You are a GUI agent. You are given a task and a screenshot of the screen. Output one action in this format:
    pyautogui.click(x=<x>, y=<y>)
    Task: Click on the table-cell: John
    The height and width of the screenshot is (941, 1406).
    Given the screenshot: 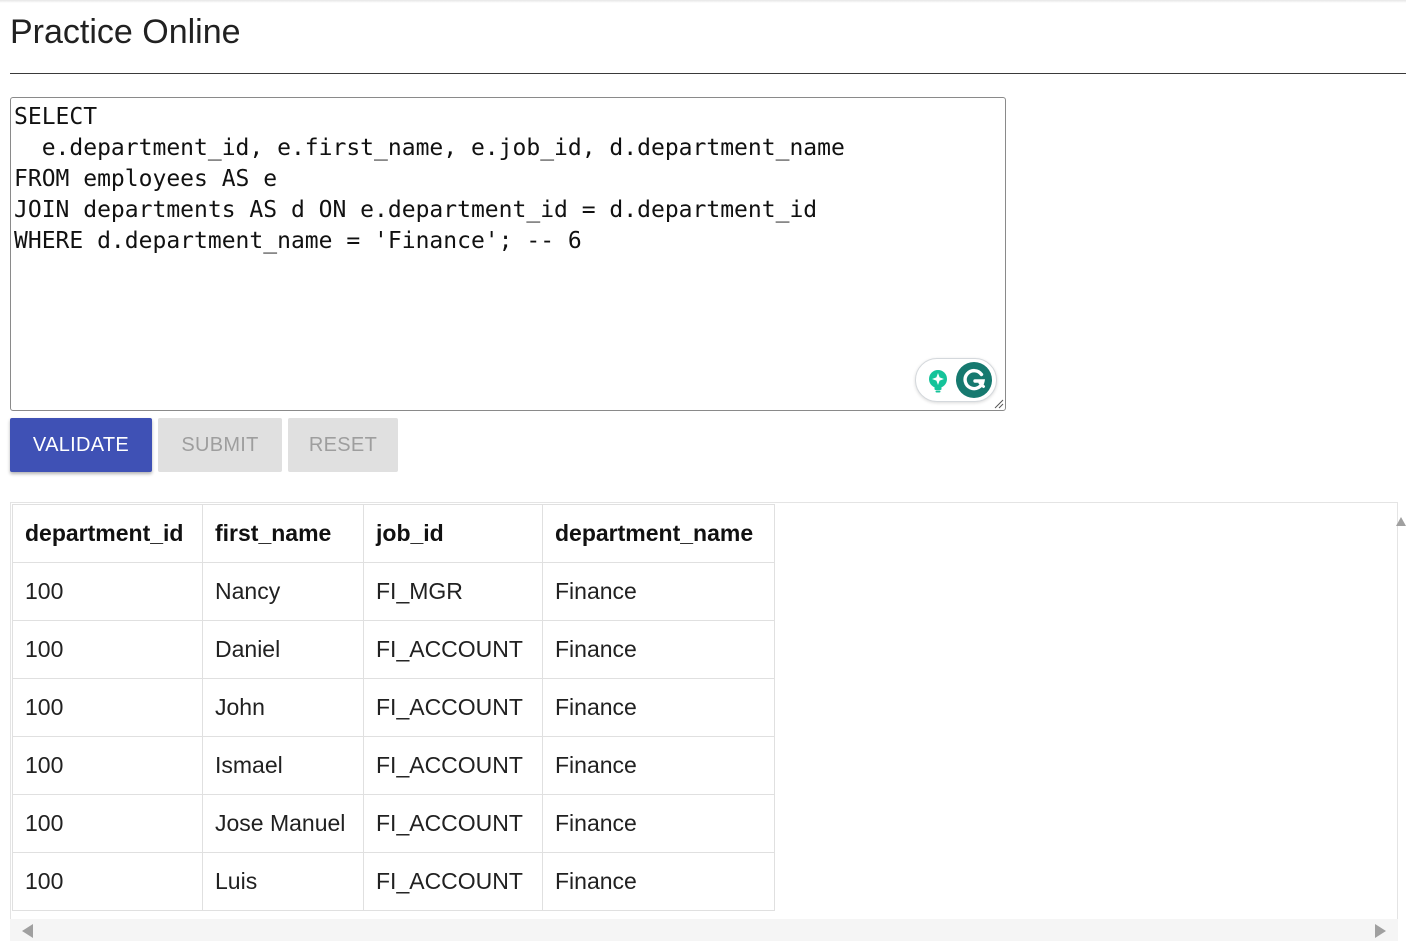 What is the action you would take?
    pyautogui.click(x=283, y=707)
    